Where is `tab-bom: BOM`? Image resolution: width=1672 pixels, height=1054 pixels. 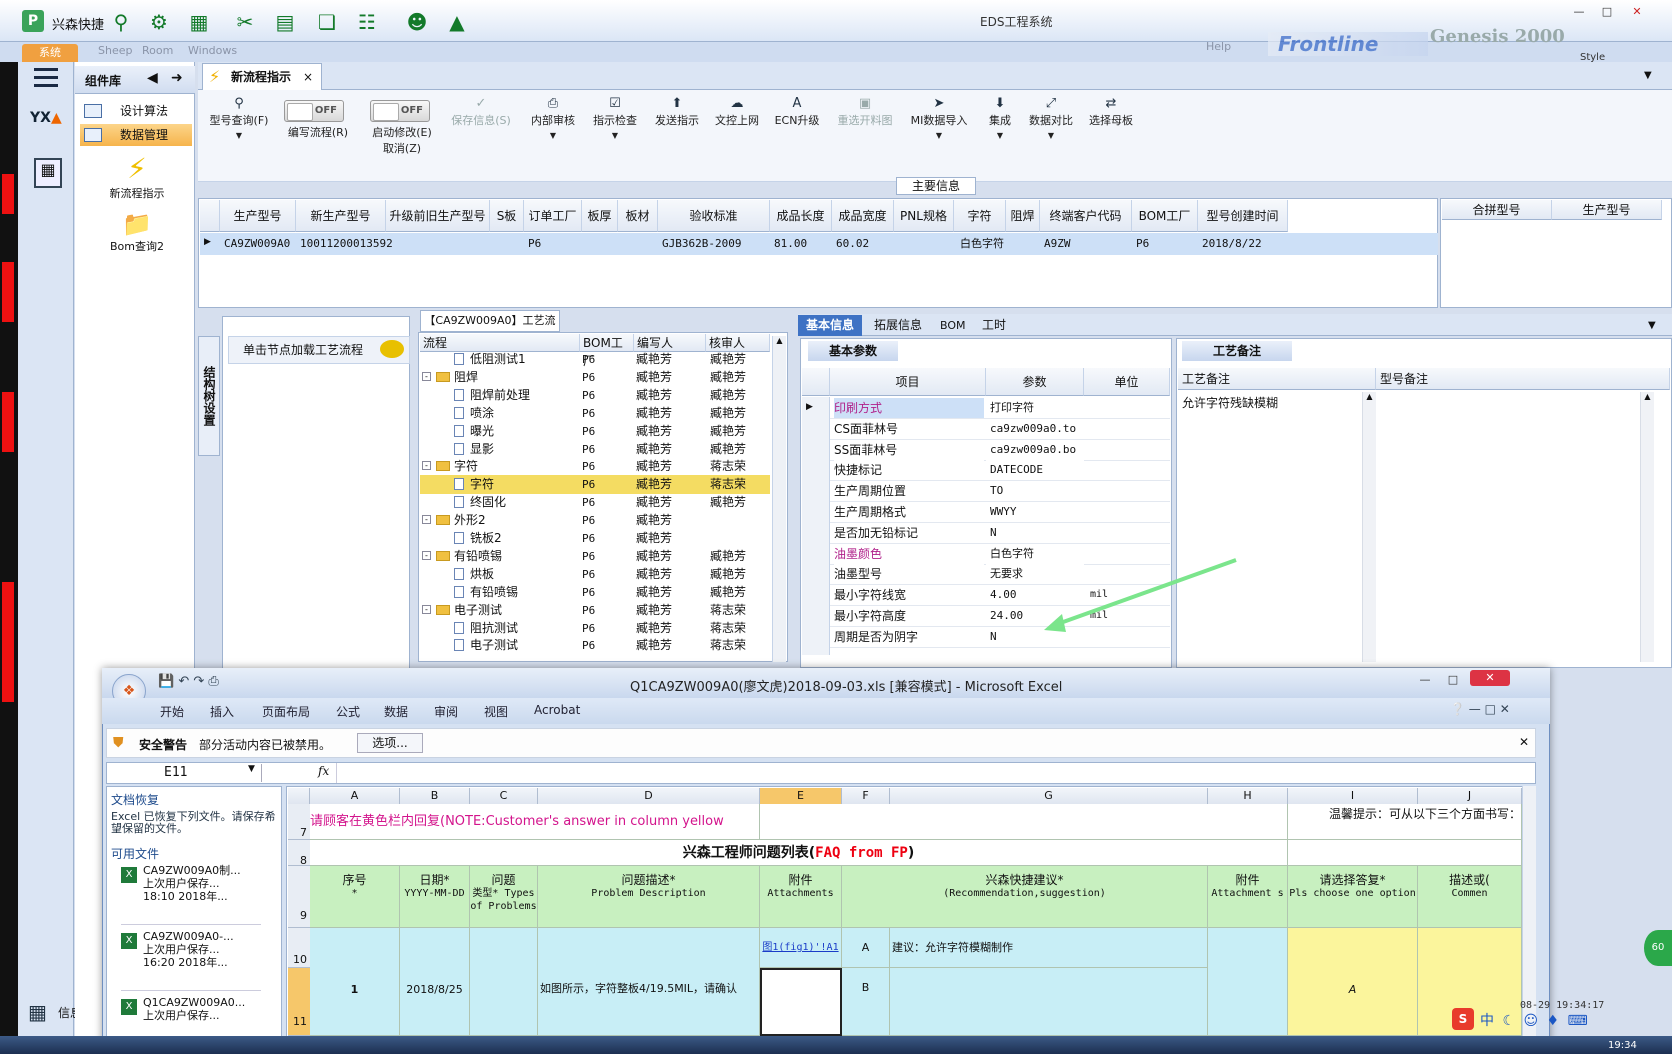 tab-bom: BOM is located at coordinates (953, 325).